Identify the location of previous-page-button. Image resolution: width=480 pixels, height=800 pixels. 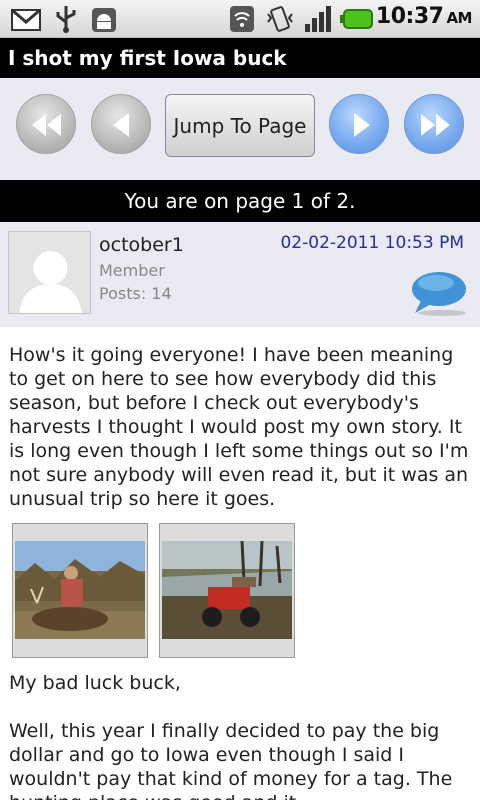
(121, 124).